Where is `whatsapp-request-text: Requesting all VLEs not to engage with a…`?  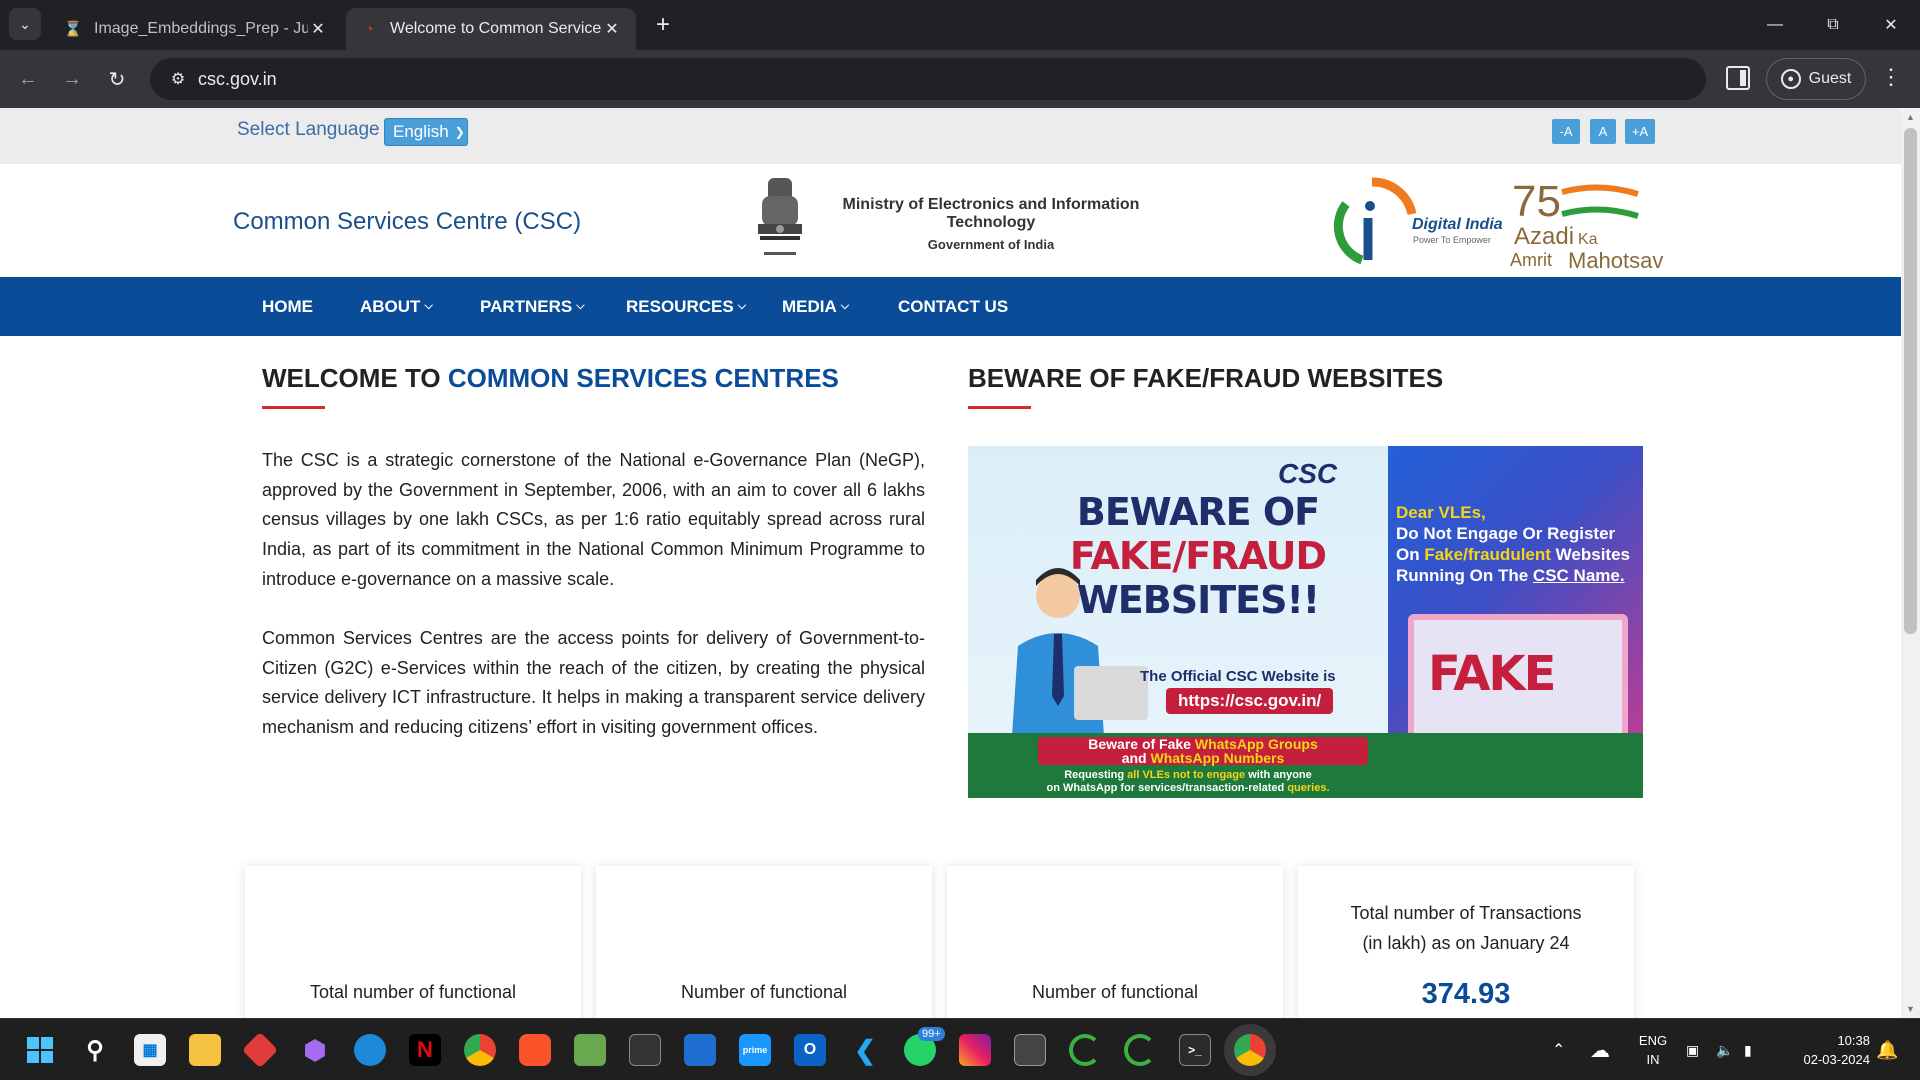
whatsapp-request-text: Requesting all VLEs not to engage with a… is located at coordinates (1188, 782).